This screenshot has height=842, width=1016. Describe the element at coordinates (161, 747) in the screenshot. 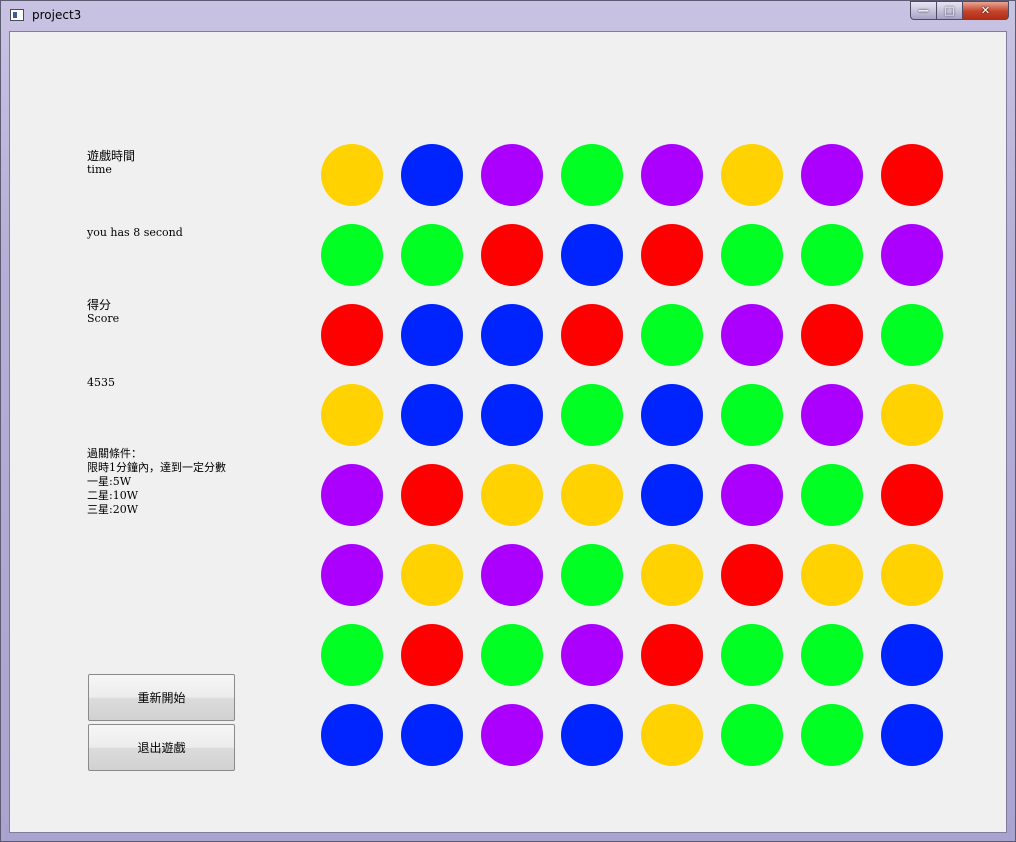

I see `quit-button: 退出遊戲` at that location.